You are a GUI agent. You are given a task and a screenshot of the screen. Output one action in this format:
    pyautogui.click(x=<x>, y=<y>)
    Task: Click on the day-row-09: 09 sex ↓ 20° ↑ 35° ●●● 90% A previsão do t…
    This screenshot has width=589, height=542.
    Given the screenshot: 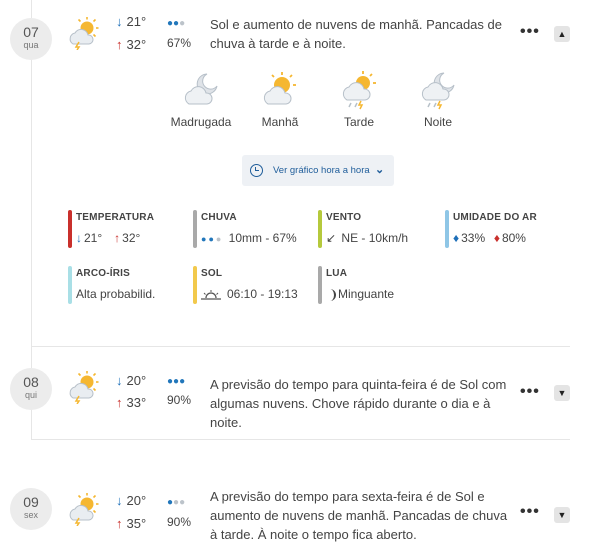 What is the action you would take?
    pyautogui.click(x=294, y=513)
    